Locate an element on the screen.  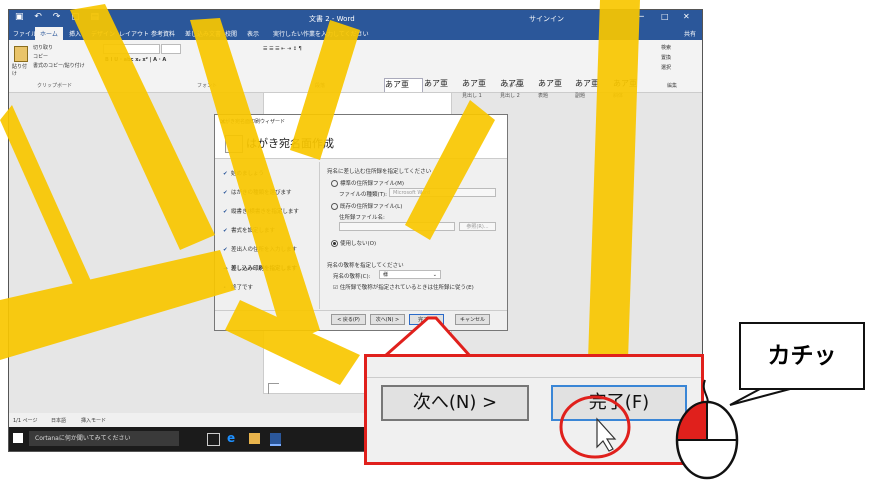
find-button: 検索 is located at coordinates (666, 47).